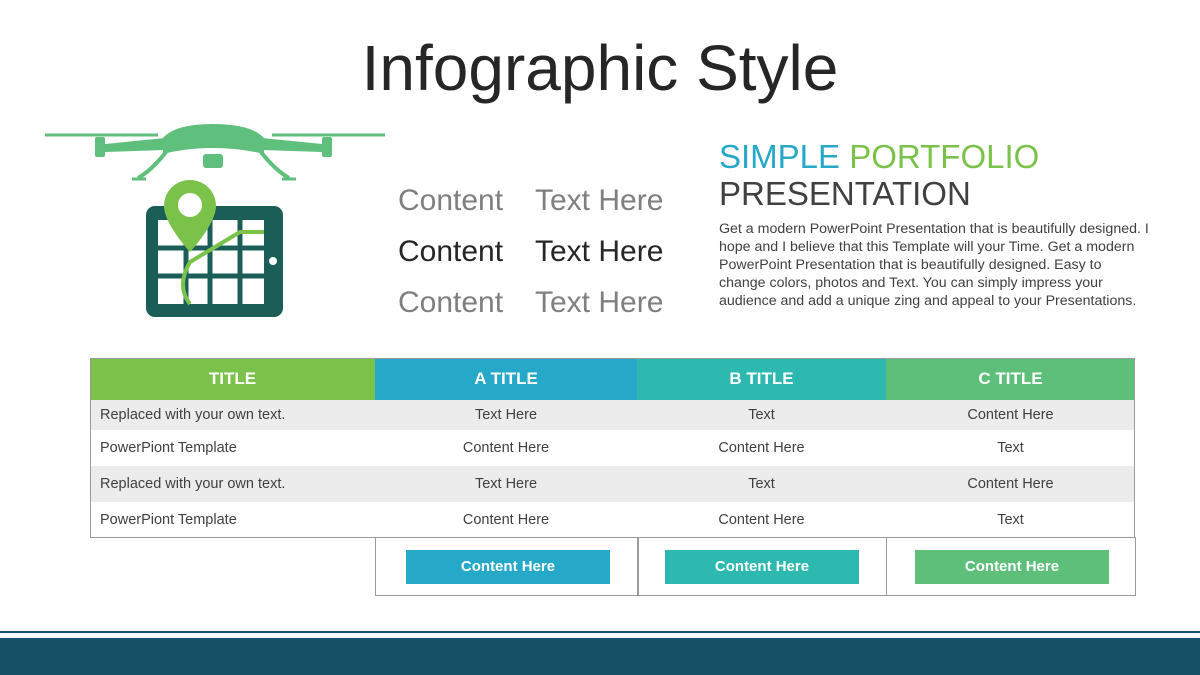 The height and width of the screenshot is (675, 1200). Describe the element at coordinates (1010, 379) in the screenshot. I see `header-c-title: C TITLE` at that location.